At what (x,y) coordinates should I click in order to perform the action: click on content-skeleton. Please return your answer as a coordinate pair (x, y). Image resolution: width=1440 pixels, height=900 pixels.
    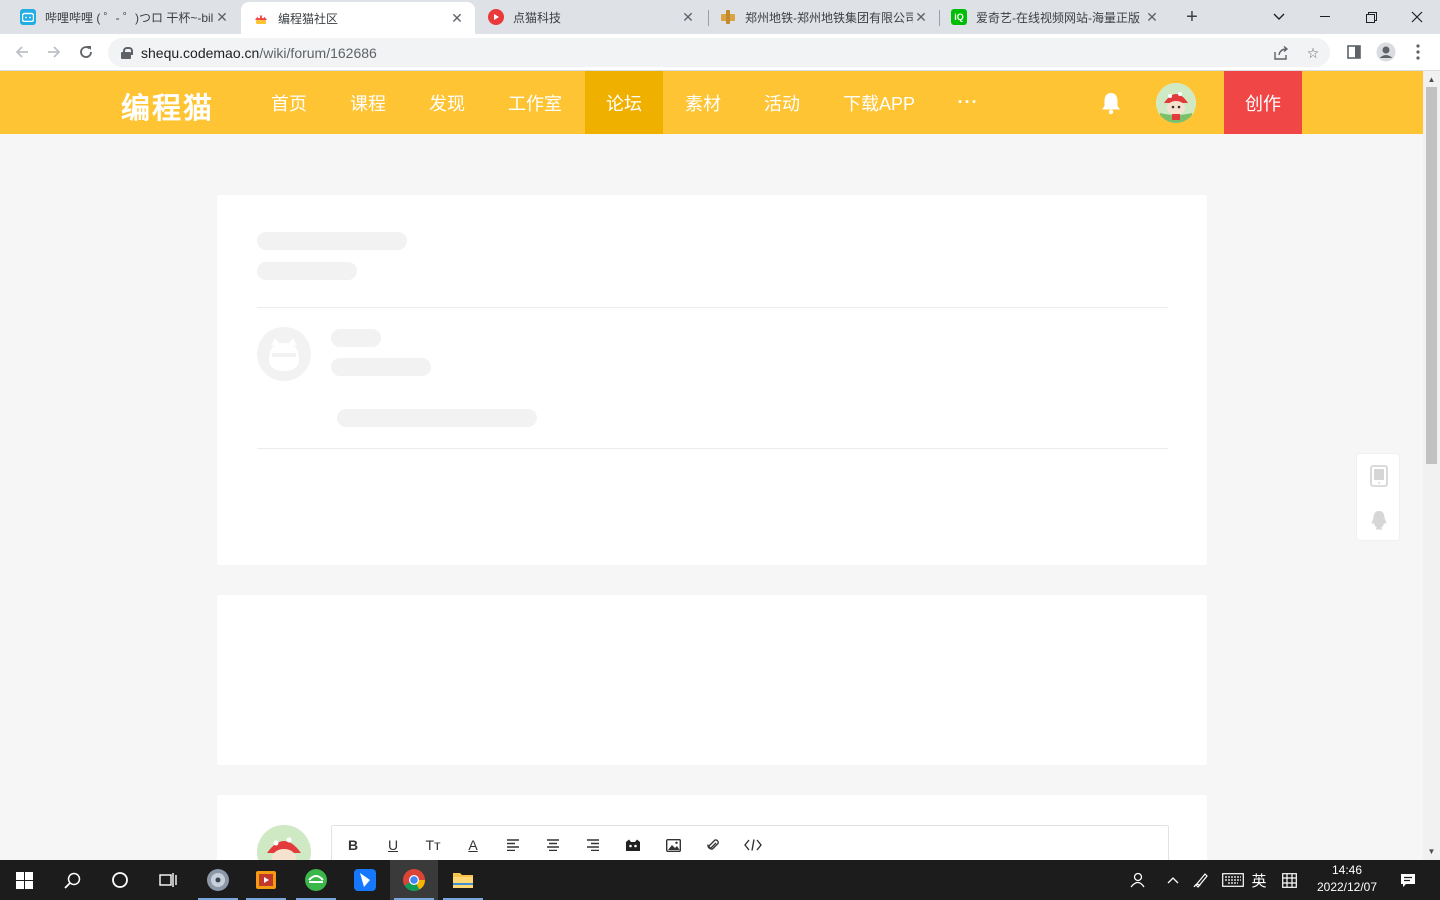
    Looking at the image, I should click on (437, 418).